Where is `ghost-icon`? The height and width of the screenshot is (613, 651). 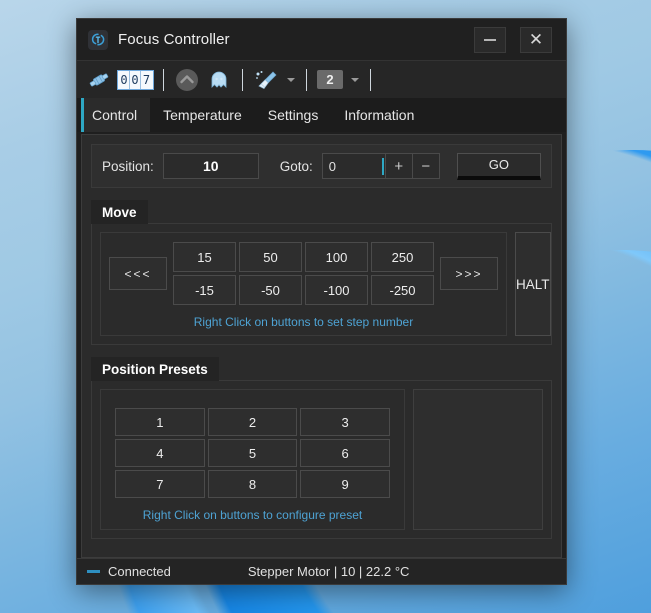
ghost-icon is located at coordinates (219, 80).